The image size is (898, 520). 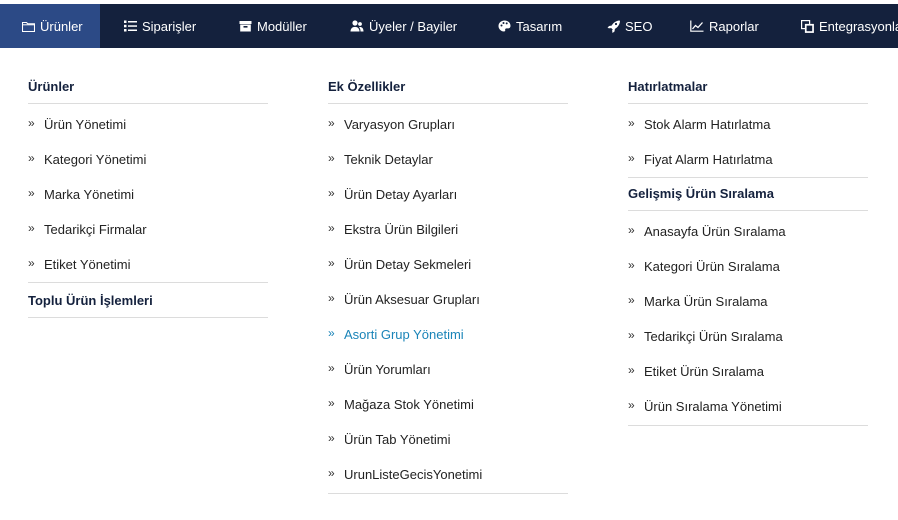 What do you see at coordinates (448, 229) in the screenshot?
I see `menu-item-ekstra-urun-bilgileri: » Ekstra Ürün Bilgileri` at bounding box center [448, 229].